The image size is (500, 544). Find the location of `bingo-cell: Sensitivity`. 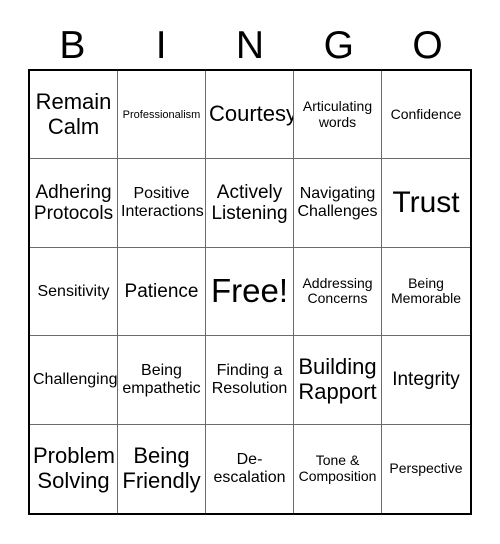

bingo-cell: Sensitivity is located at coordinates (74, 292).